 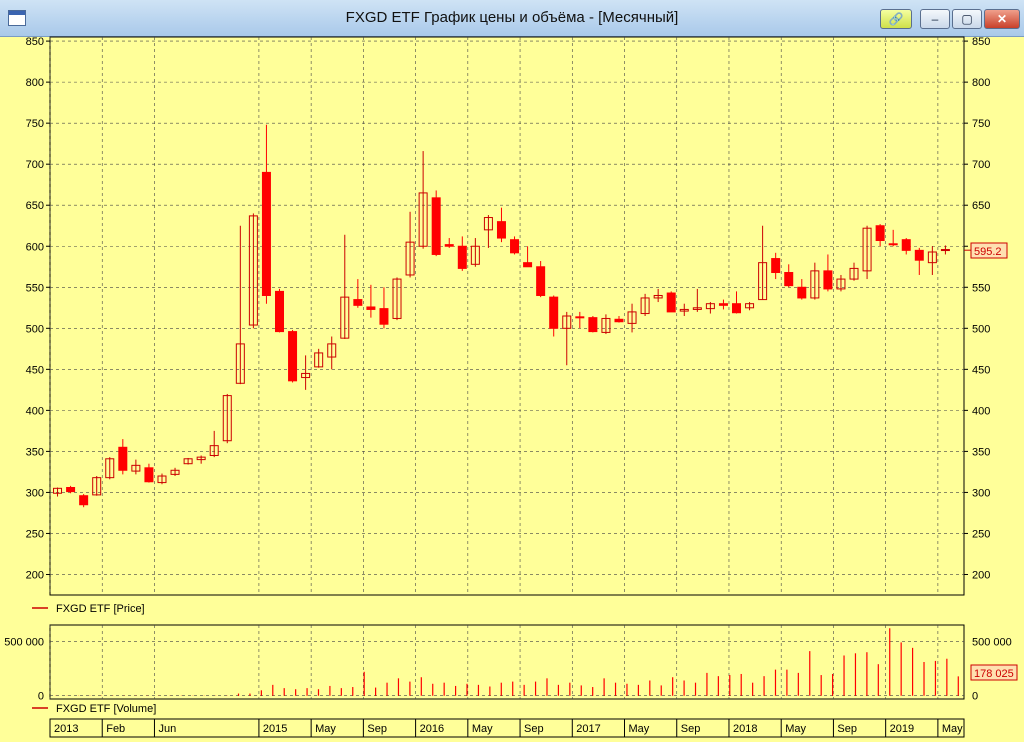 I want to click on x-axis-frame, so click(x=507, y=728).